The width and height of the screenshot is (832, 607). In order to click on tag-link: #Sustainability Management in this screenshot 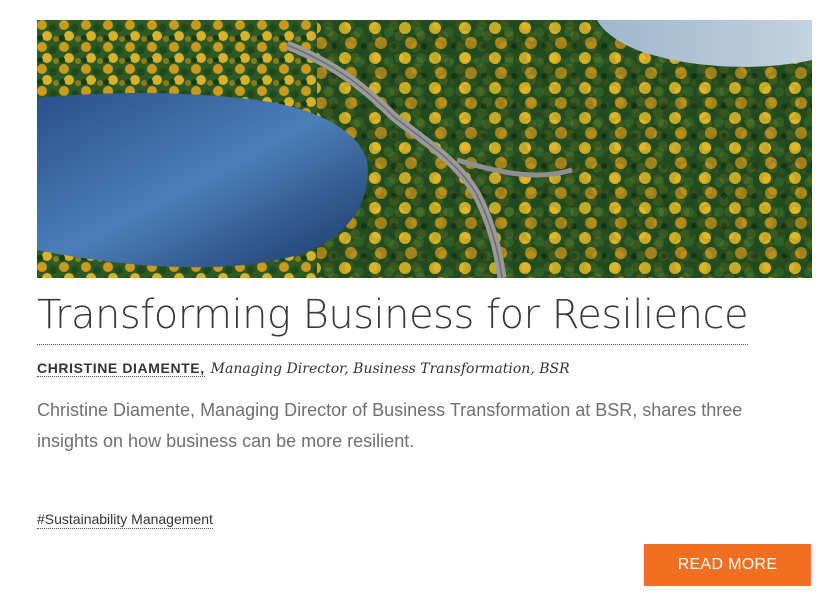, I will do `click(125, 520)`.